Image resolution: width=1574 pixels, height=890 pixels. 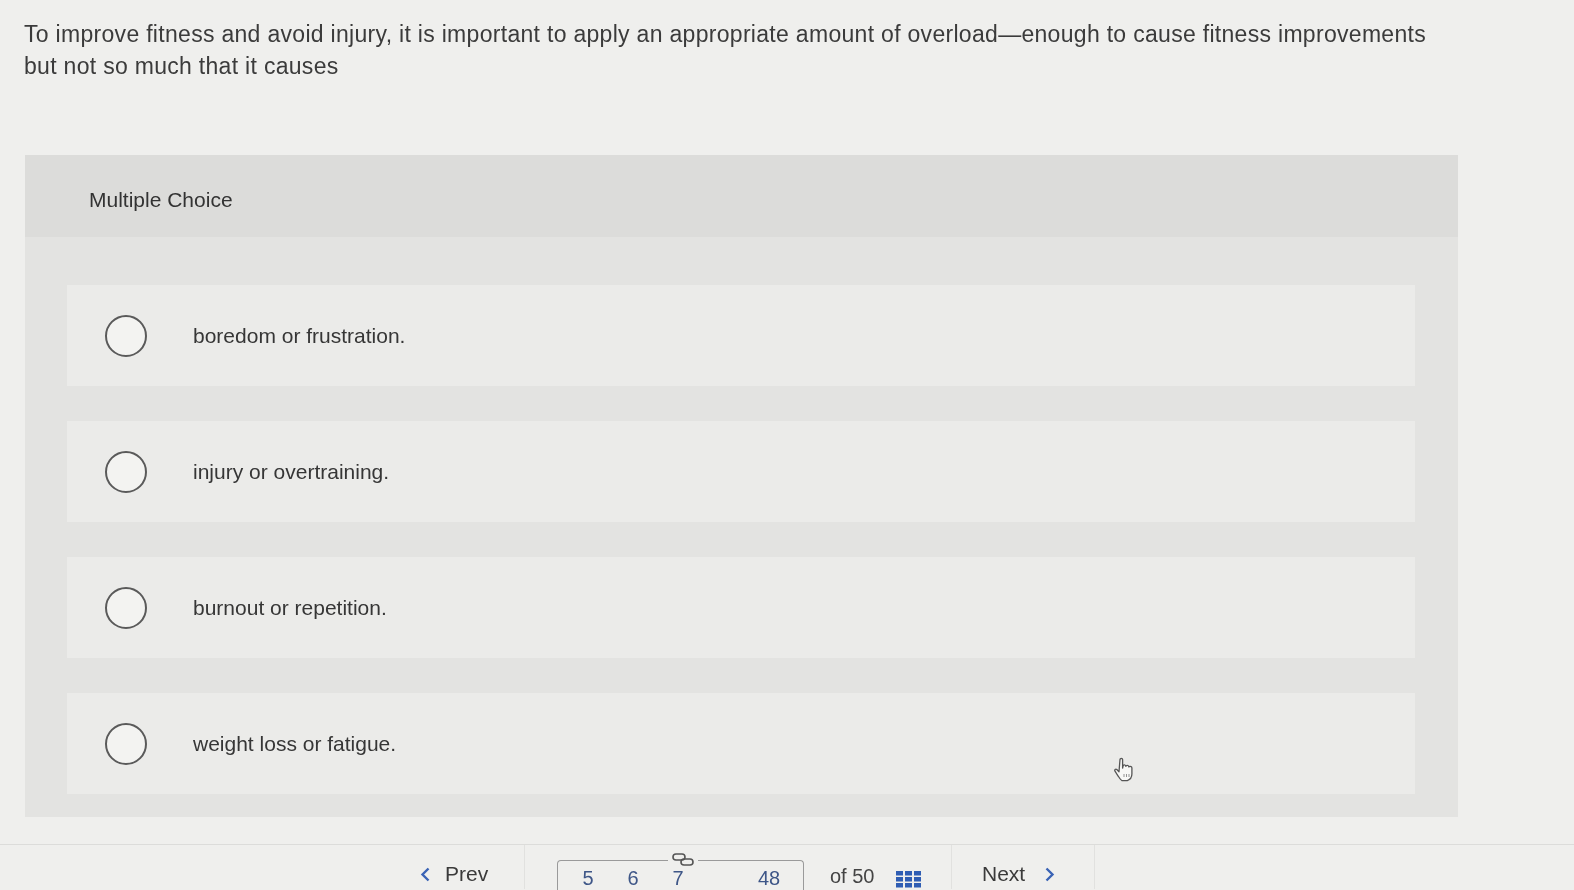 I want to click on answer-text: boredom or frustration., so click(x=299, y=335).